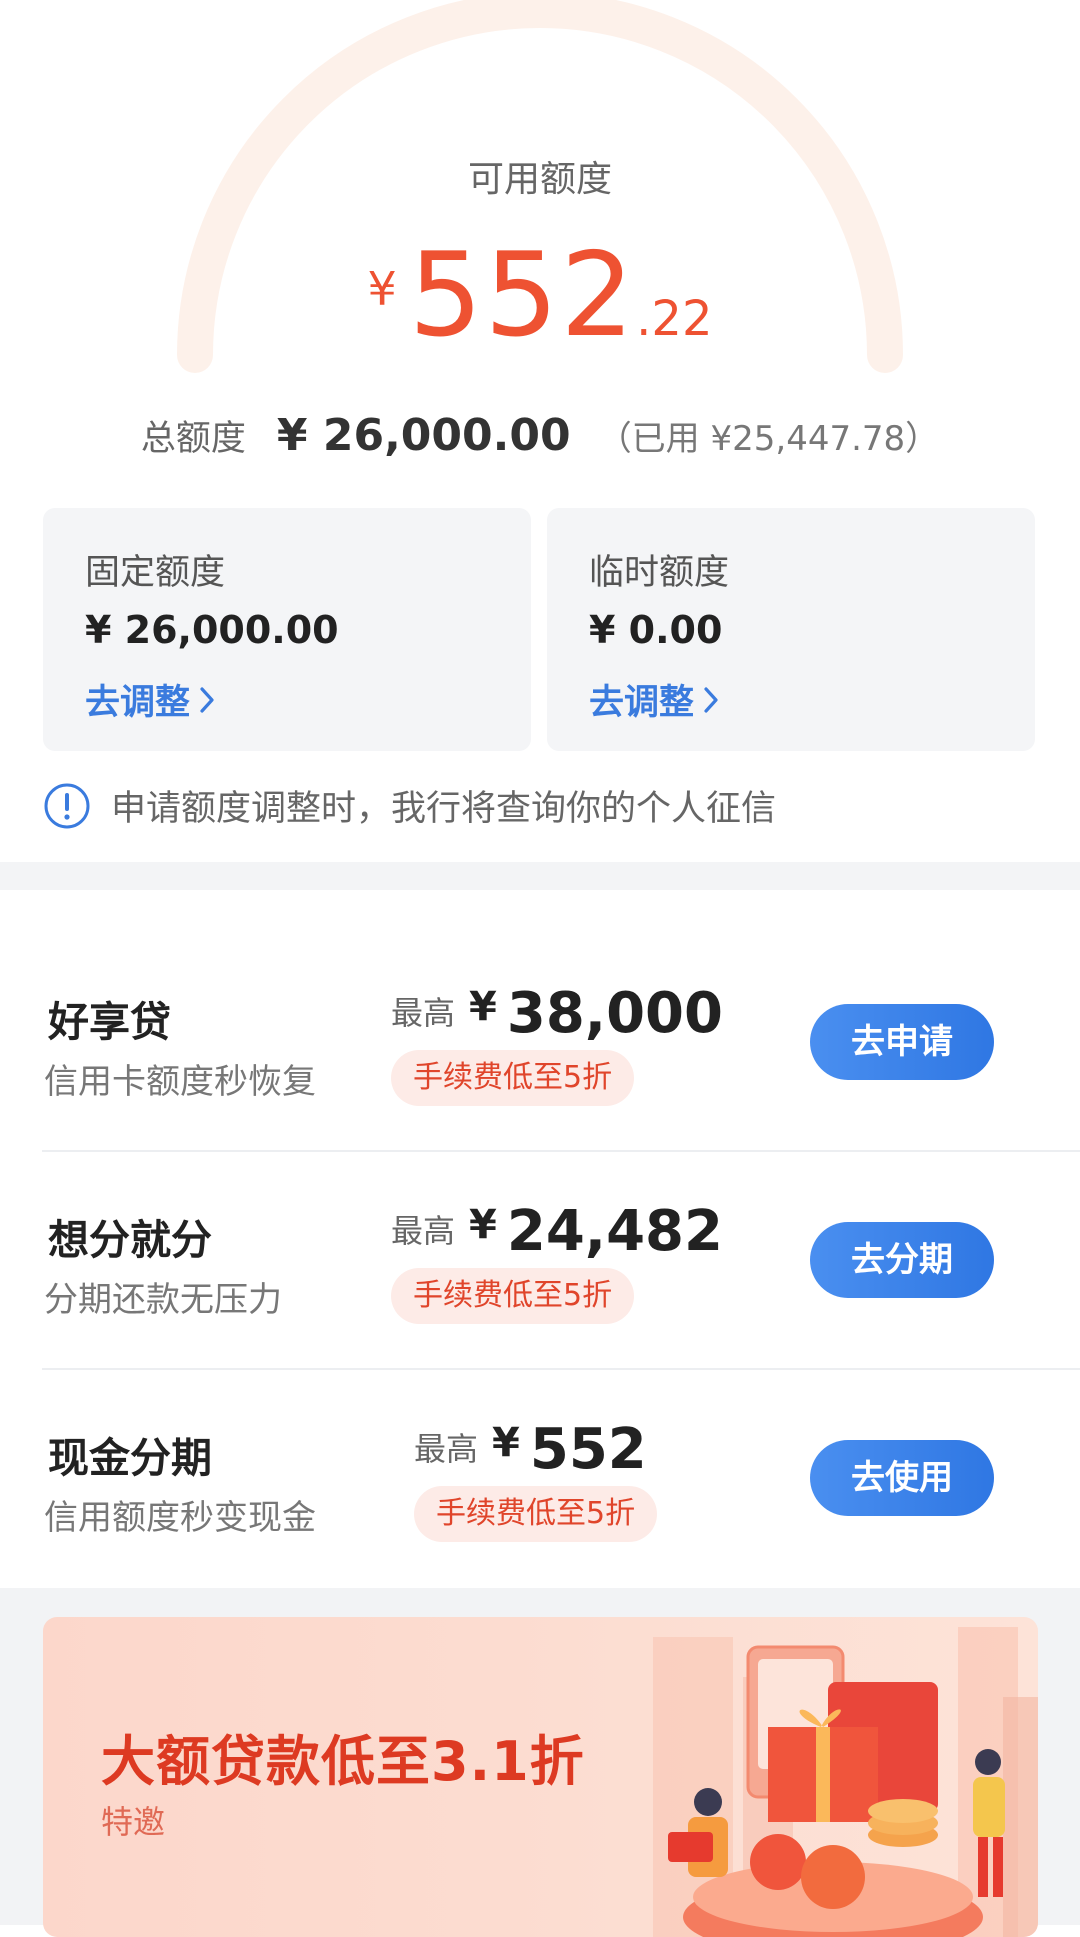 The image size is (1080, 1937). Describe the element at coordinates (109, 1022) in the screenshot. I see `product-name: 好享贷` at that location.